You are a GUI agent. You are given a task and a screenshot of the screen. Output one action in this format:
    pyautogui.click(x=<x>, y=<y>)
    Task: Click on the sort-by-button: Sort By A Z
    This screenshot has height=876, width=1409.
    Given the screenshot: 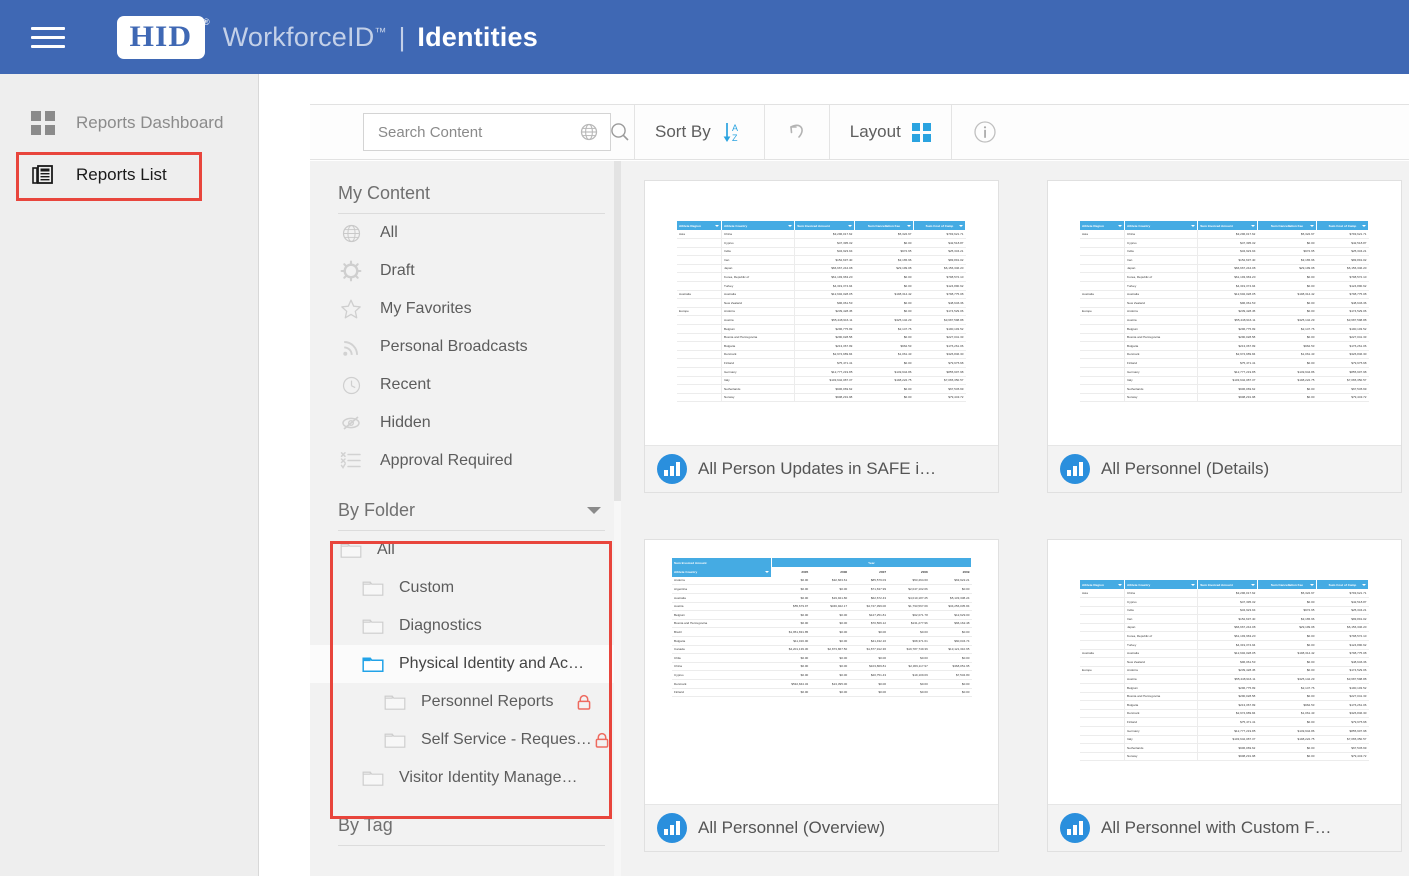 What is the action you would take?
    pyautogui.click(x=700, y=132)
    